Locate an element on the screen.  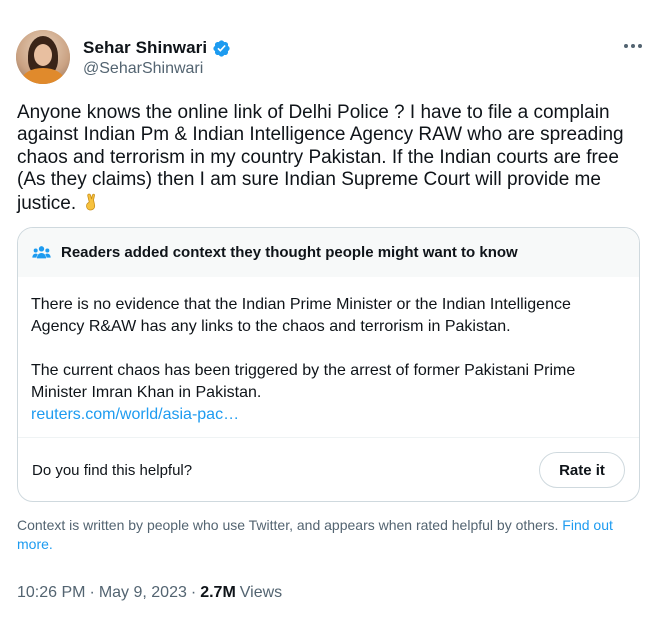
rate-it-button: Rate it is located at coordinates (582, 470).